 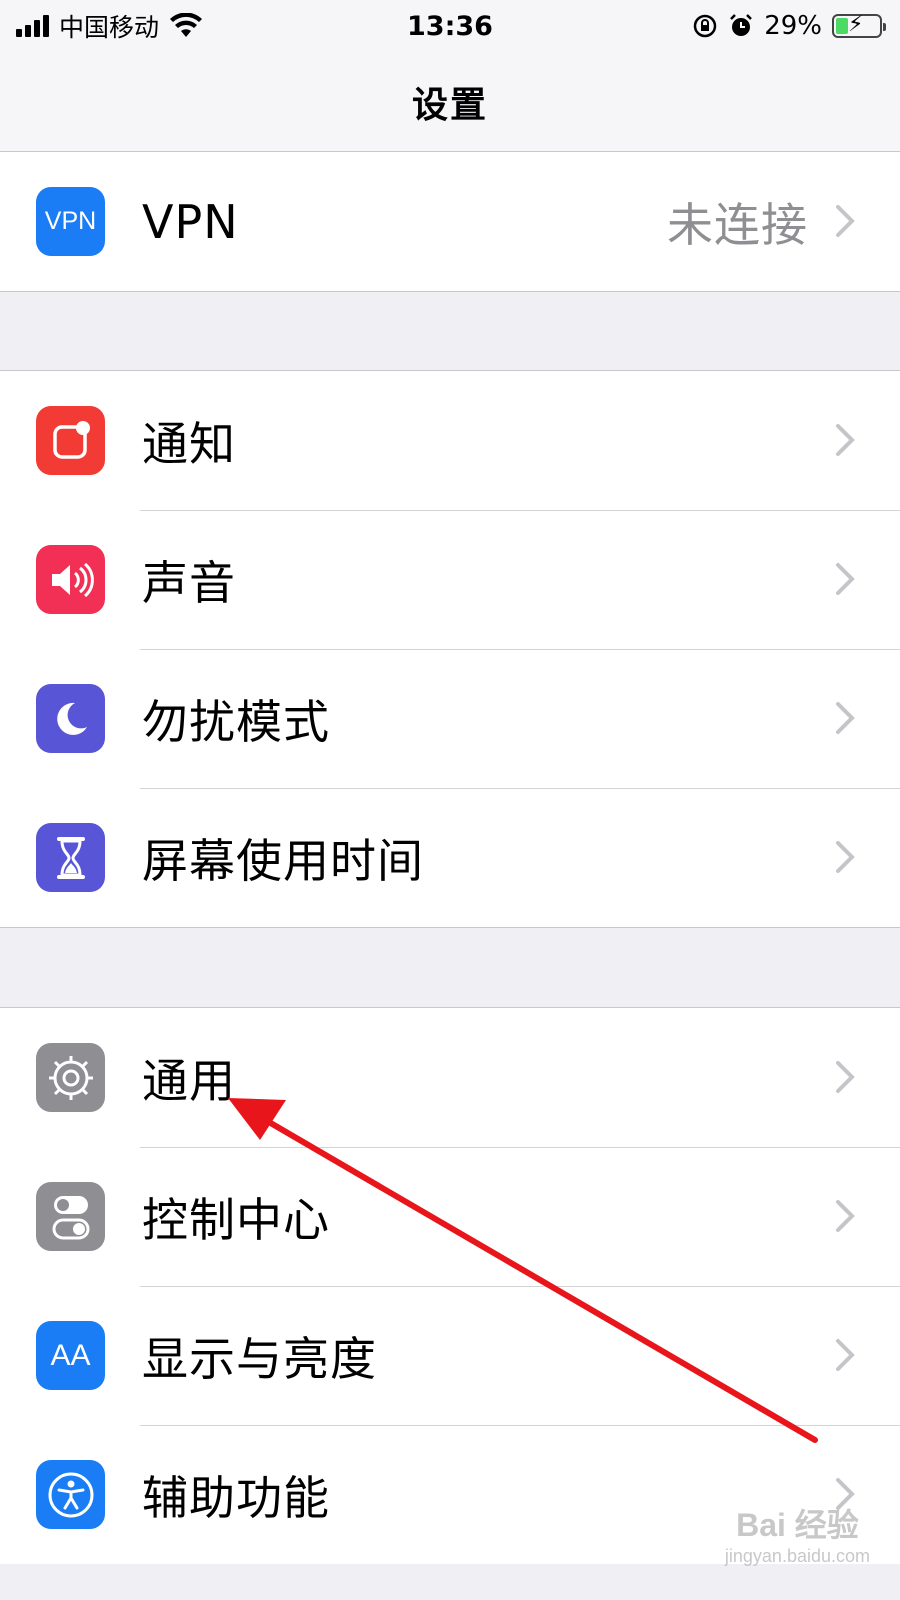 What do you see at coordinates (189, 1080) in the screenshot?
I see `settings-row-label: 通用` at bounding box center [189, 1080].